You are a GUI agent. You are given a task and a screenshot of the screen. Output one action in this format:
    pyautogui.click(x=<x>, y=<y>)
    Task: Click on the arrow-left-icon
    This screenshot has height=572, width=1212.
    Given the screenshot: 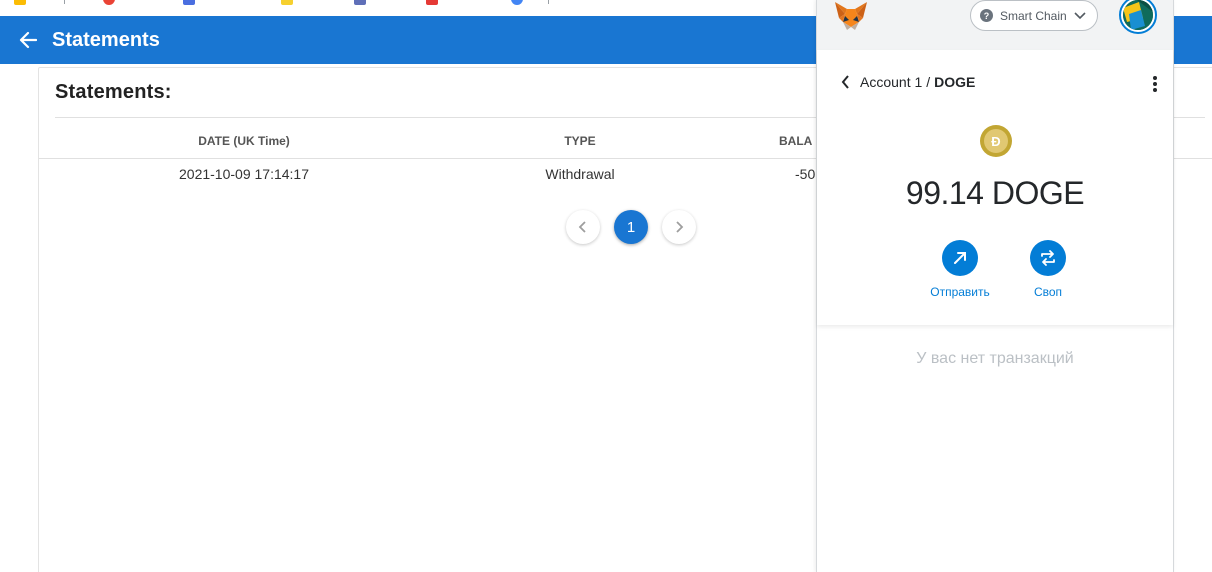 What is the action you would take?
    pyautogui.click(x=28, y=40)
    